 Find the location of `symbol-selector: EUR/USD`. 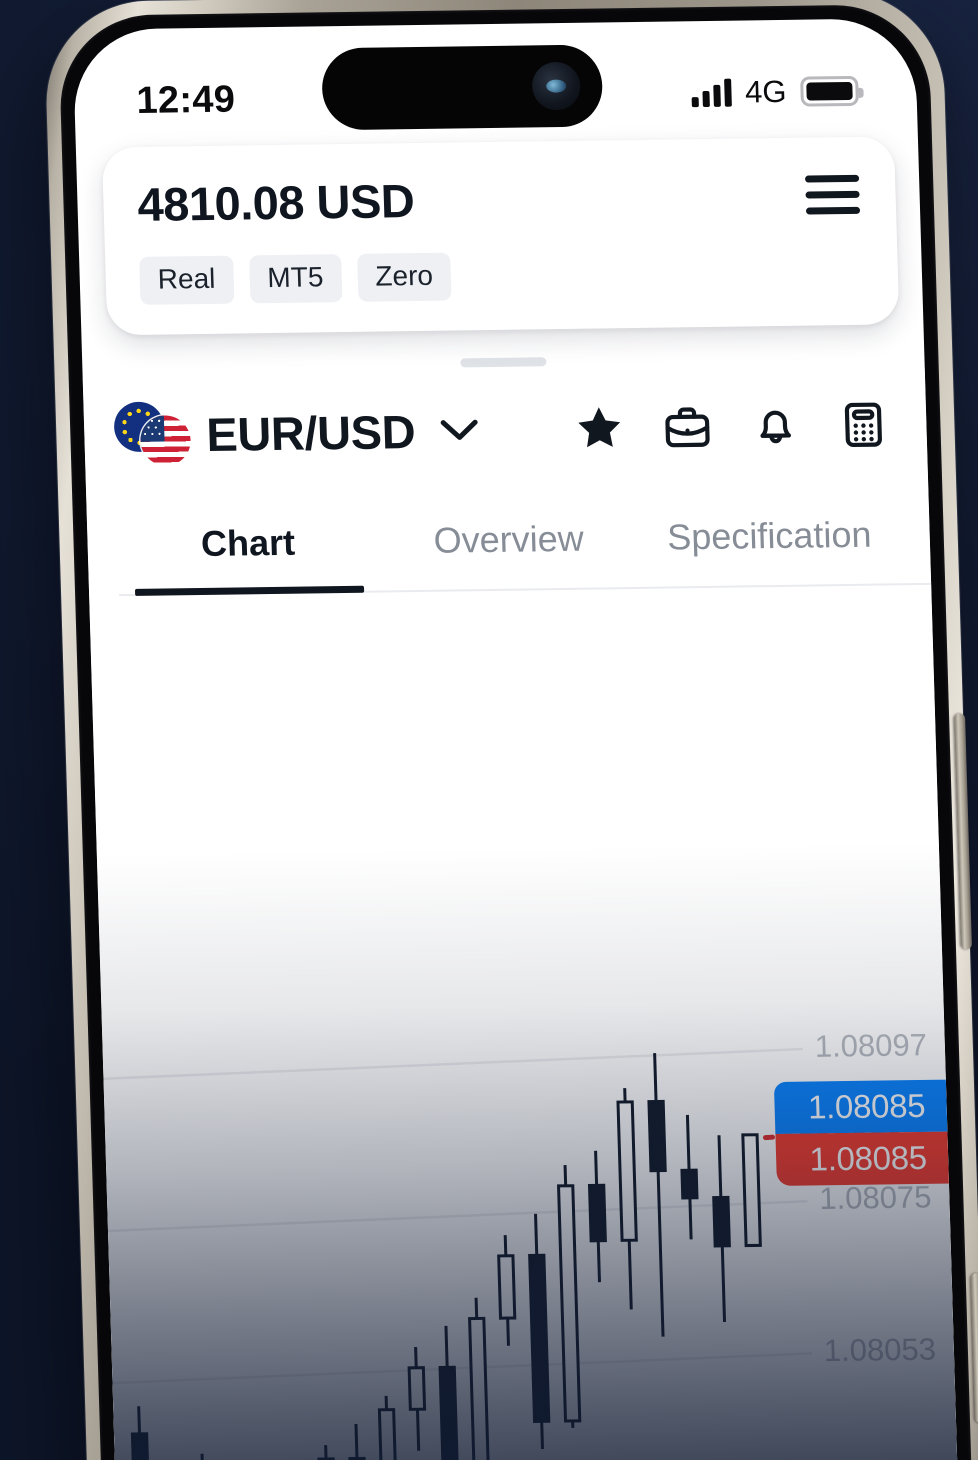

symbol-selector: EUR/USD is located at coordinates (296, 432).